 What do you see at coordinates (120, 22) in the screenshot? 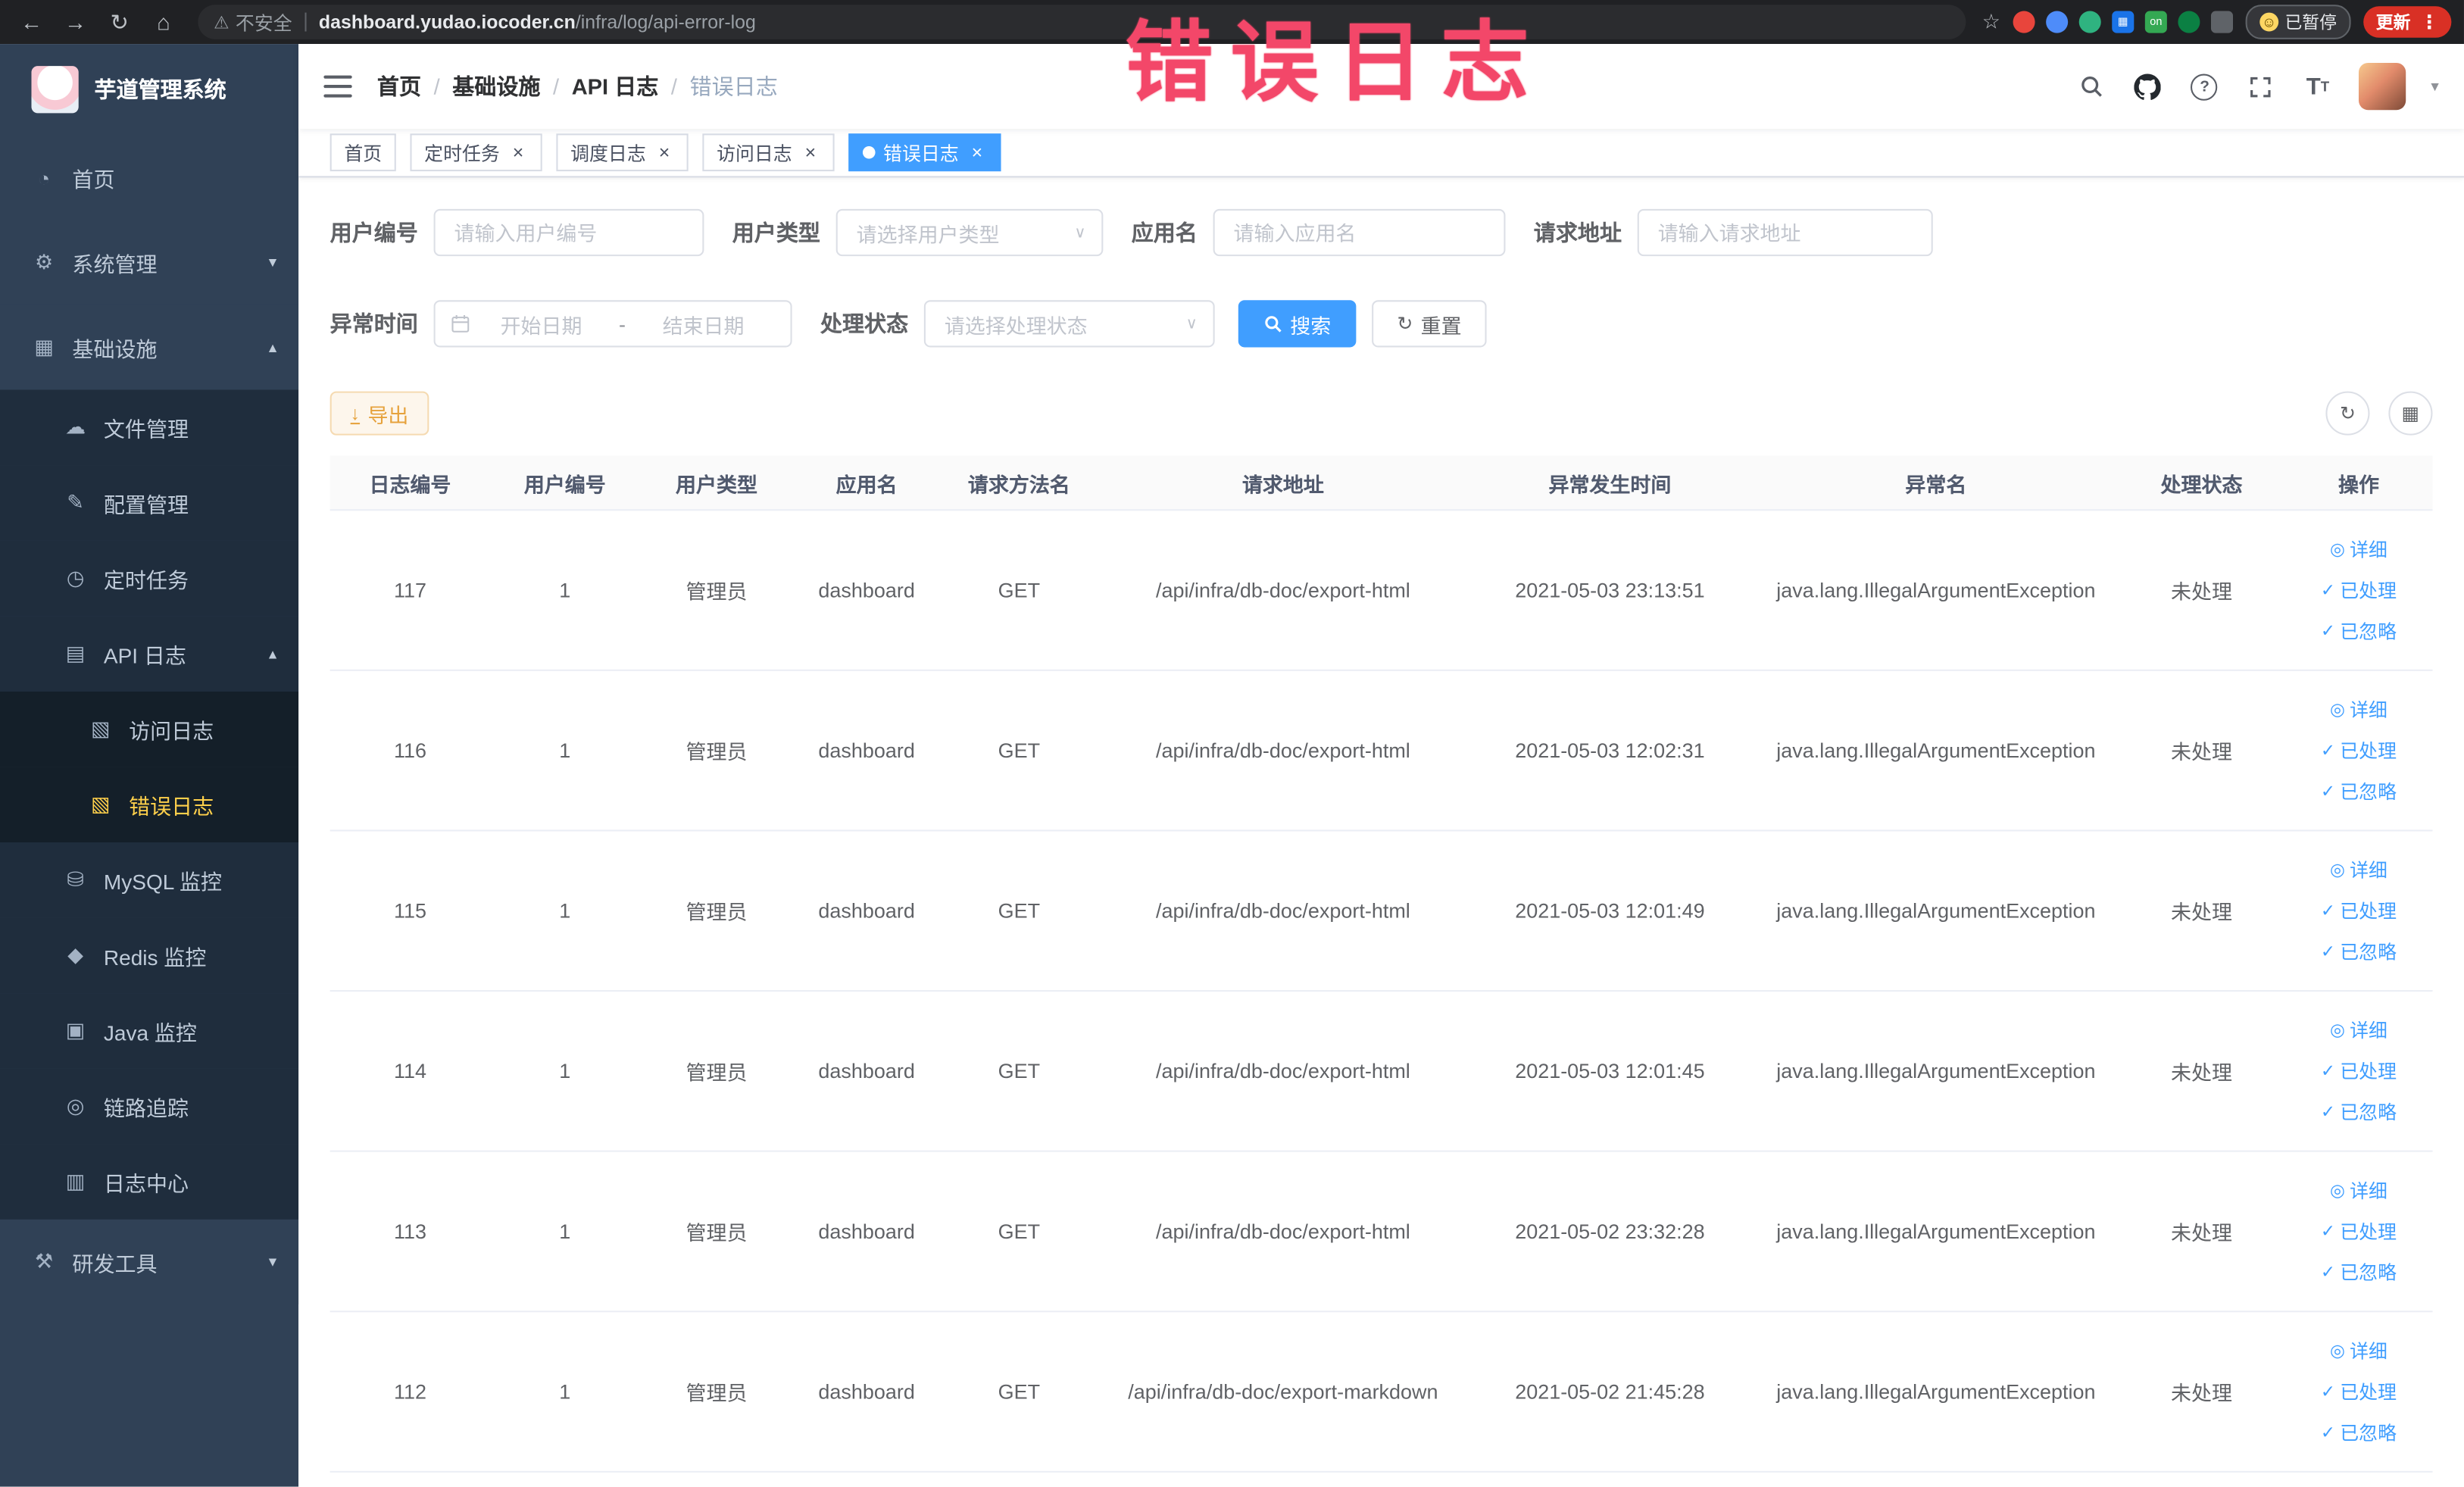
I see `reload-icon: ↻` at bounding box center [120, 22].